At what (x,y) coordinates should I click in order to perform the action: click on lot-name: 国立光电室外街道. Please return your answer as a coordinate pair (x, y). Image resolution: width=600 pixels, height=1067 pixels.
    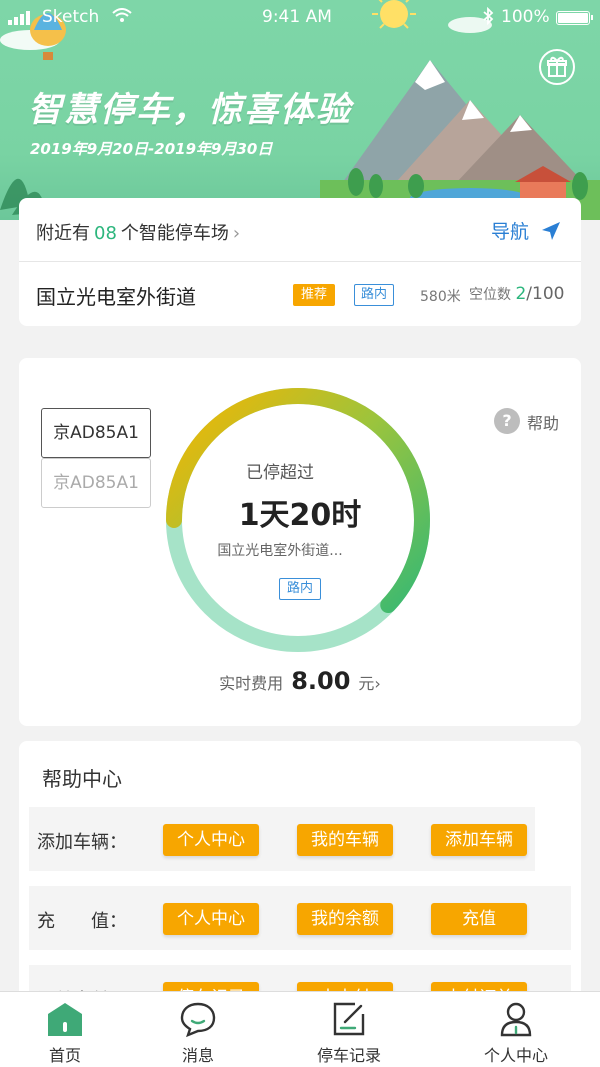
    Looking at the image, I should click on (116, 297).